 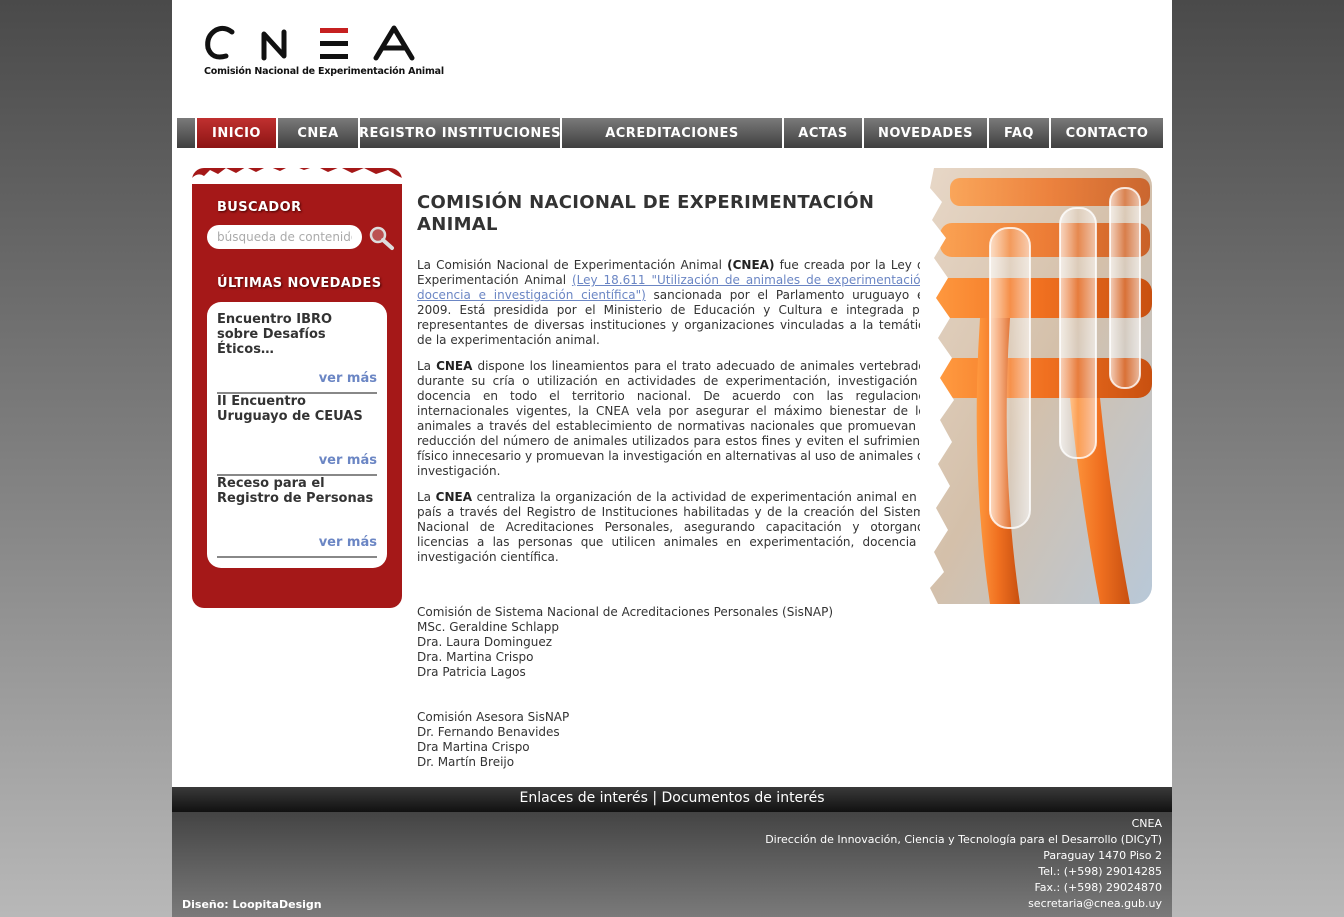 I want to click on search-button, so click(x=381, y=238).